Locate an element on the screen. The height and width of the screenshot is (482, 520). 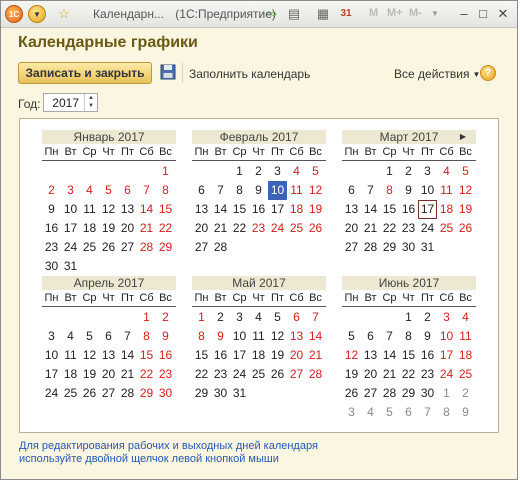
memory-store-button: M is located at coordinates (373, 13).